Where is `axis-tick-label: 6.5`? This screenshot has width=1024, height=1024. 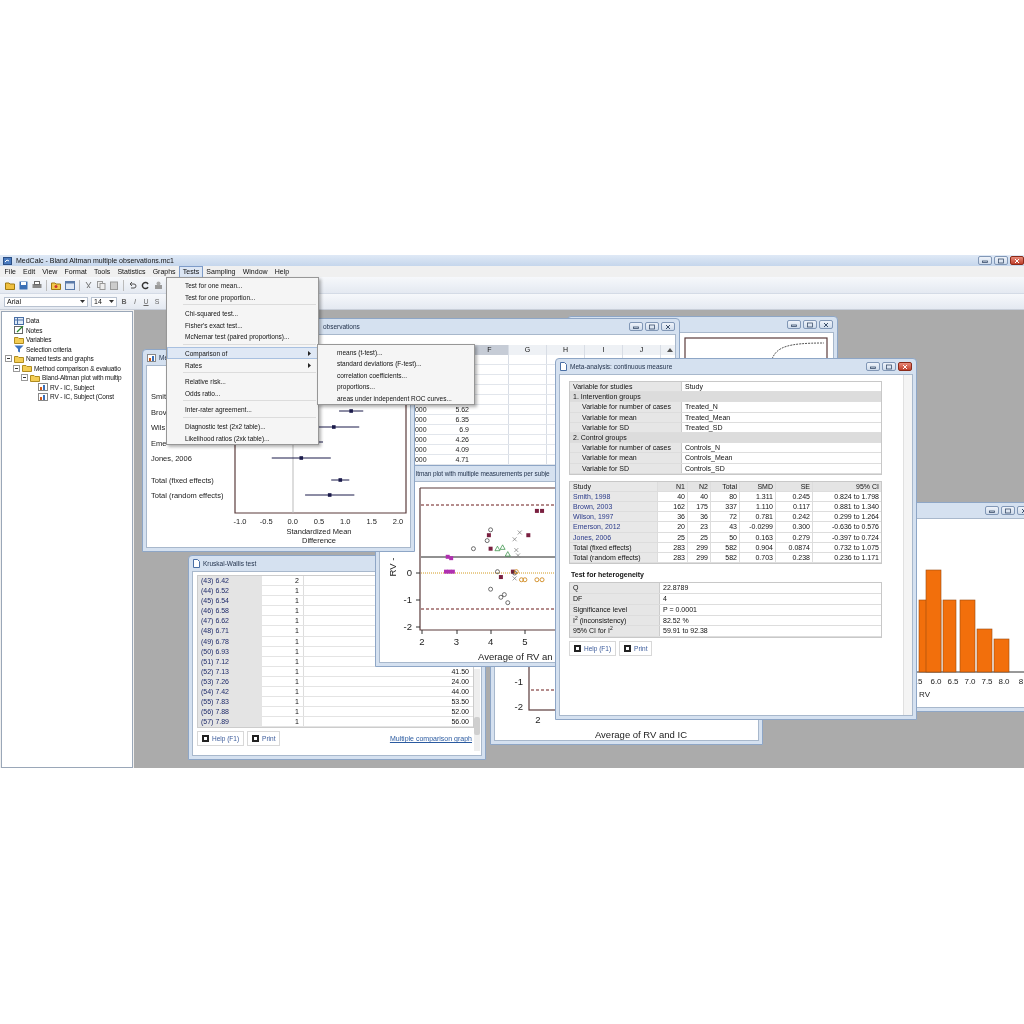
axis-tick-label: 6.5 is located at coordinates (953, 681).